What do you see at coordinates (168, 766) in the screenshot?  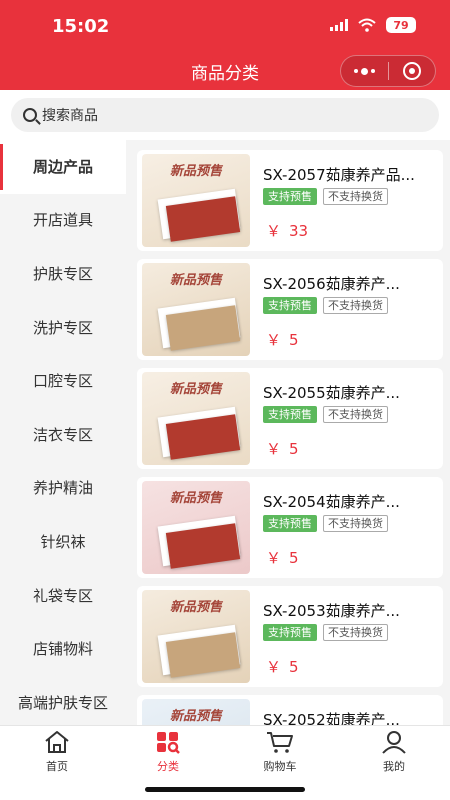 I see `tab-category-label: 分类` at bounding box center [168, 766].